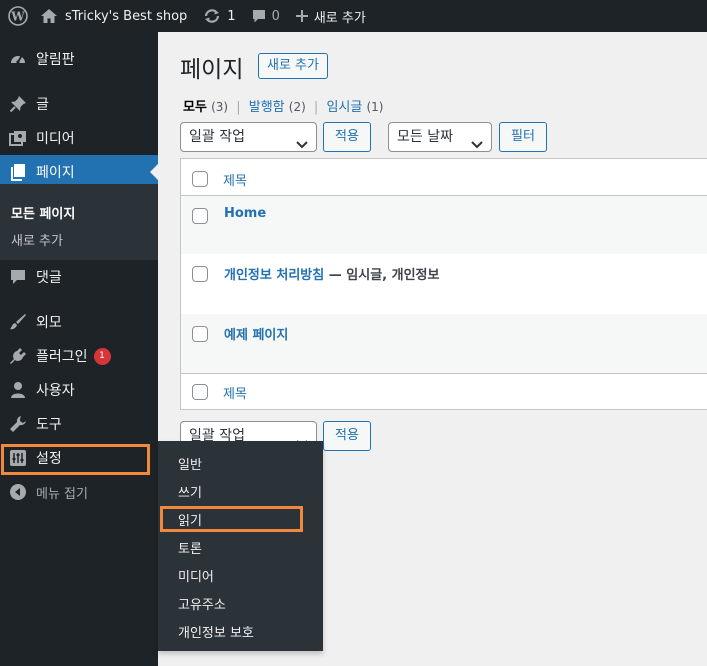 The height and width of the screenshot is (666, 707). Describe the element at coordinates (18, 277) in the screenshot. I see `comment-icon` at that location.